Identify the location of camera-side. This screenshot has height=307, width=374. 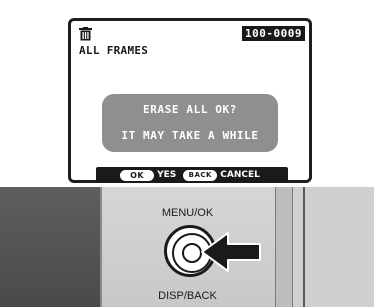
(339, 247).